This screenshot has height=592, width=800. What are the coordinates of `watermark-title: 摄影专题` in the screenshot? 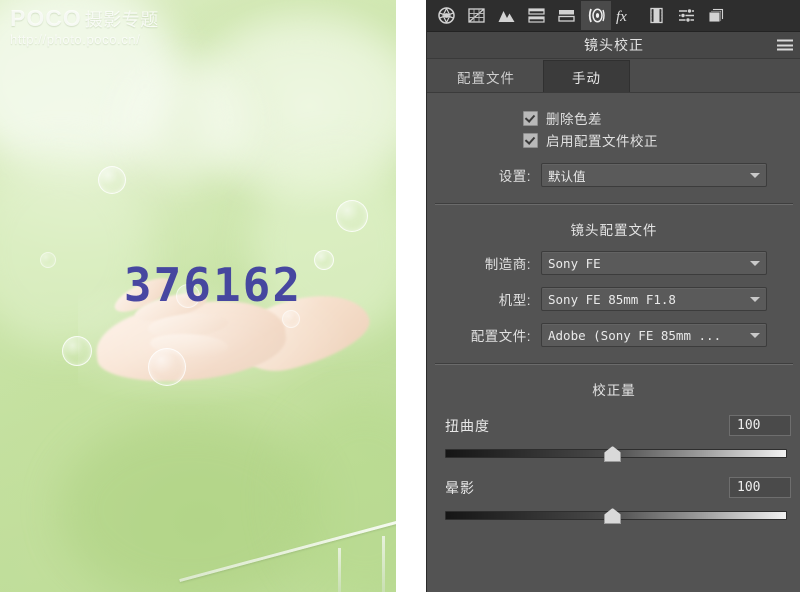 It's located at (121, 20).